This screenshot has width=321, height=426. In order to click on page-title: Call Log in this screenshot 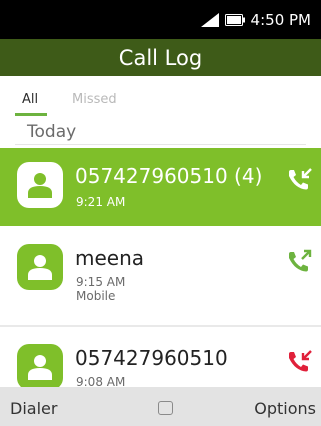, I will do `click(160, 57)`.